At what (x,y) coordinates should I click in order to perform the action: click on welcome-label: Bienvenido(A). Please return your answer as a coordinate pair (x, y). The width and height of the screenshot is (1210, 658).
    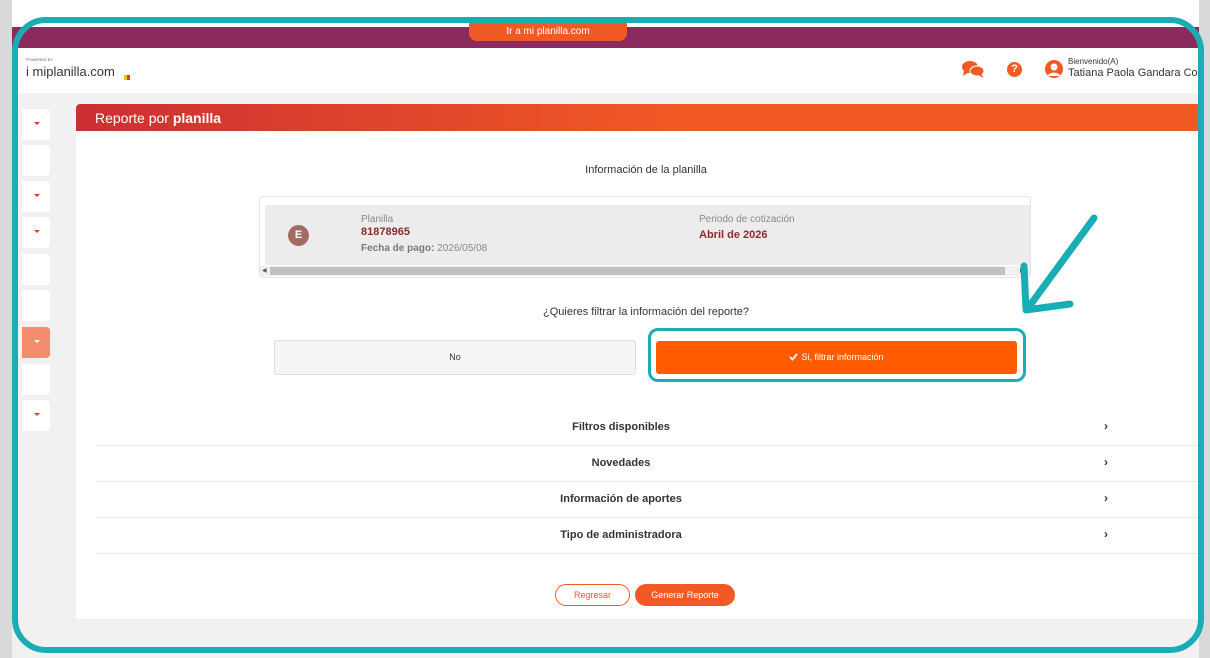
    Looking at the image, I should click on (1093, 61).